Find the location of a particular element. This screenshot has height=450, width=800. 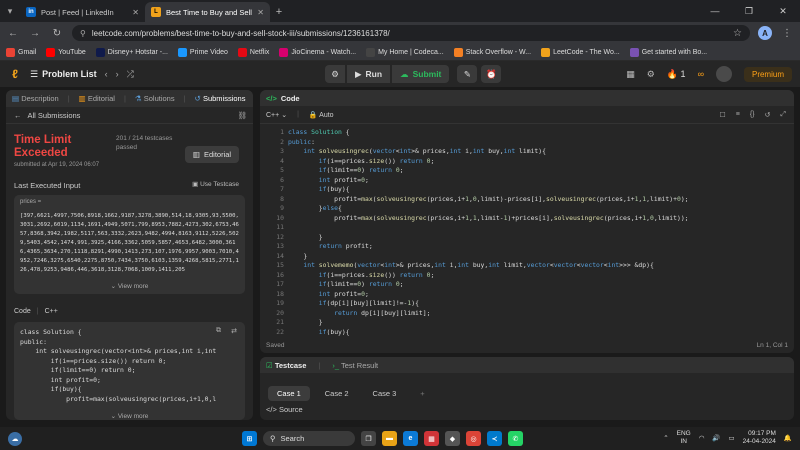

tab-test-result: ›_ Test Result is located at coordinates (355, 365).